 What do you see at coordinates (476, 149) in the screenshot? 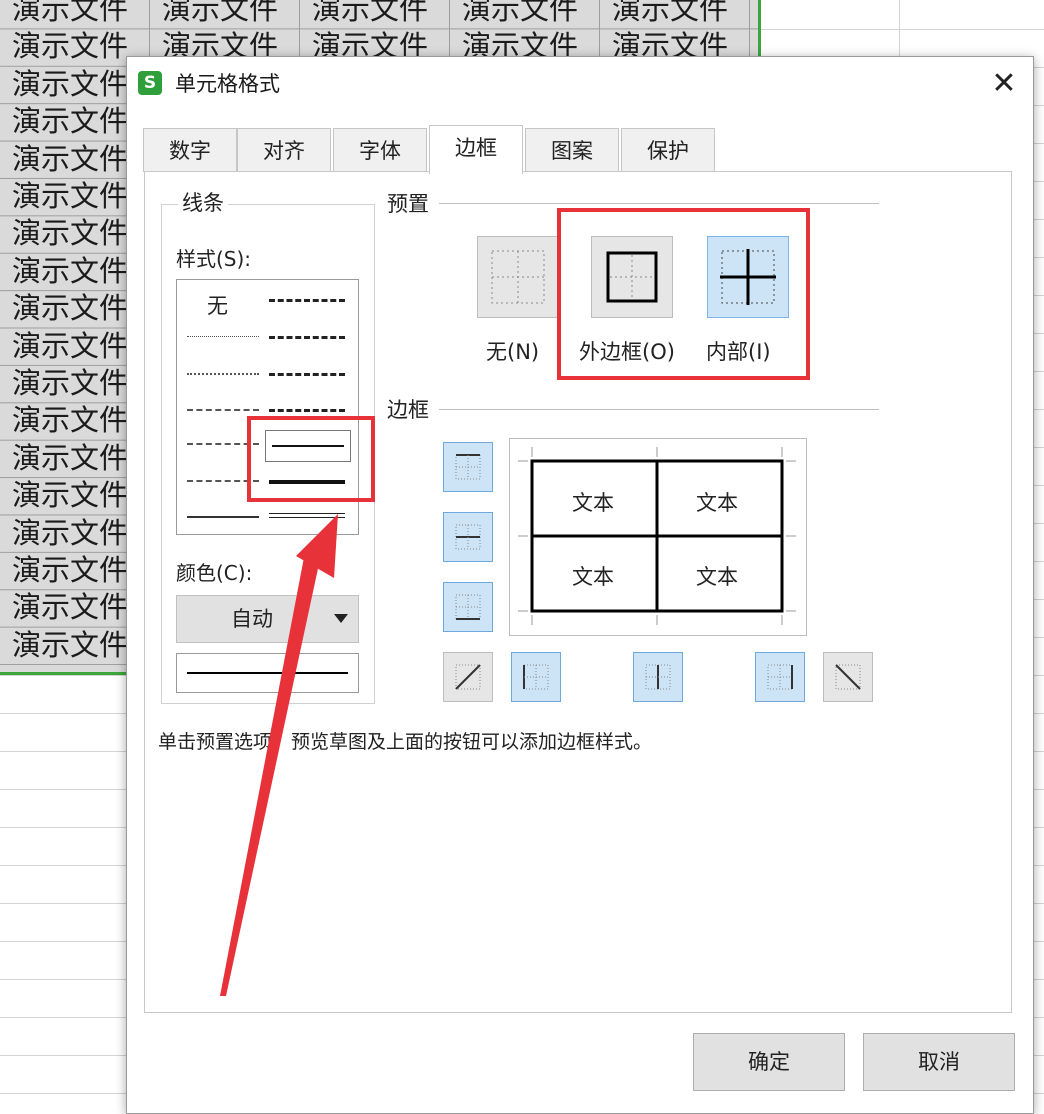
I see `tab-border: 边框` at bounding box center [476, 149].